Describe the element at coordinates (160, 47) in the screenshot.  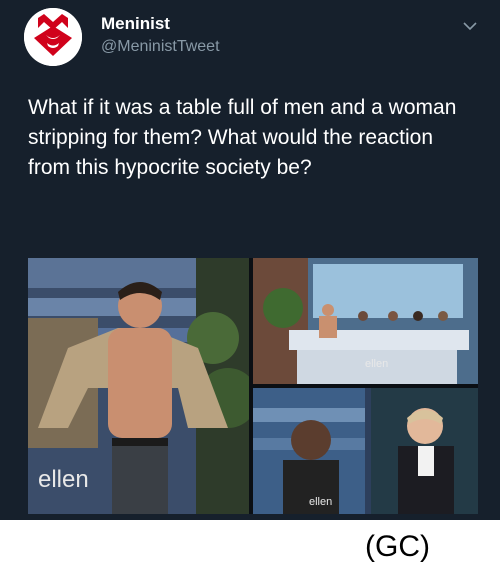
I see `user-handle: @MeninistTweet` at that location.